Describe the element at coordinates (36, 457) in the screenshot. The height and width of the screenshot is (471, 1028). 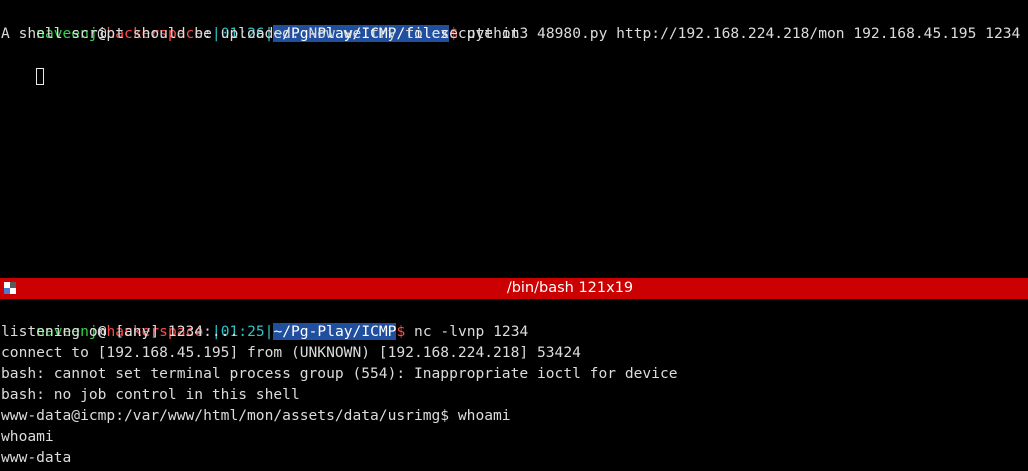
I see `output-line: www-data` at that location.